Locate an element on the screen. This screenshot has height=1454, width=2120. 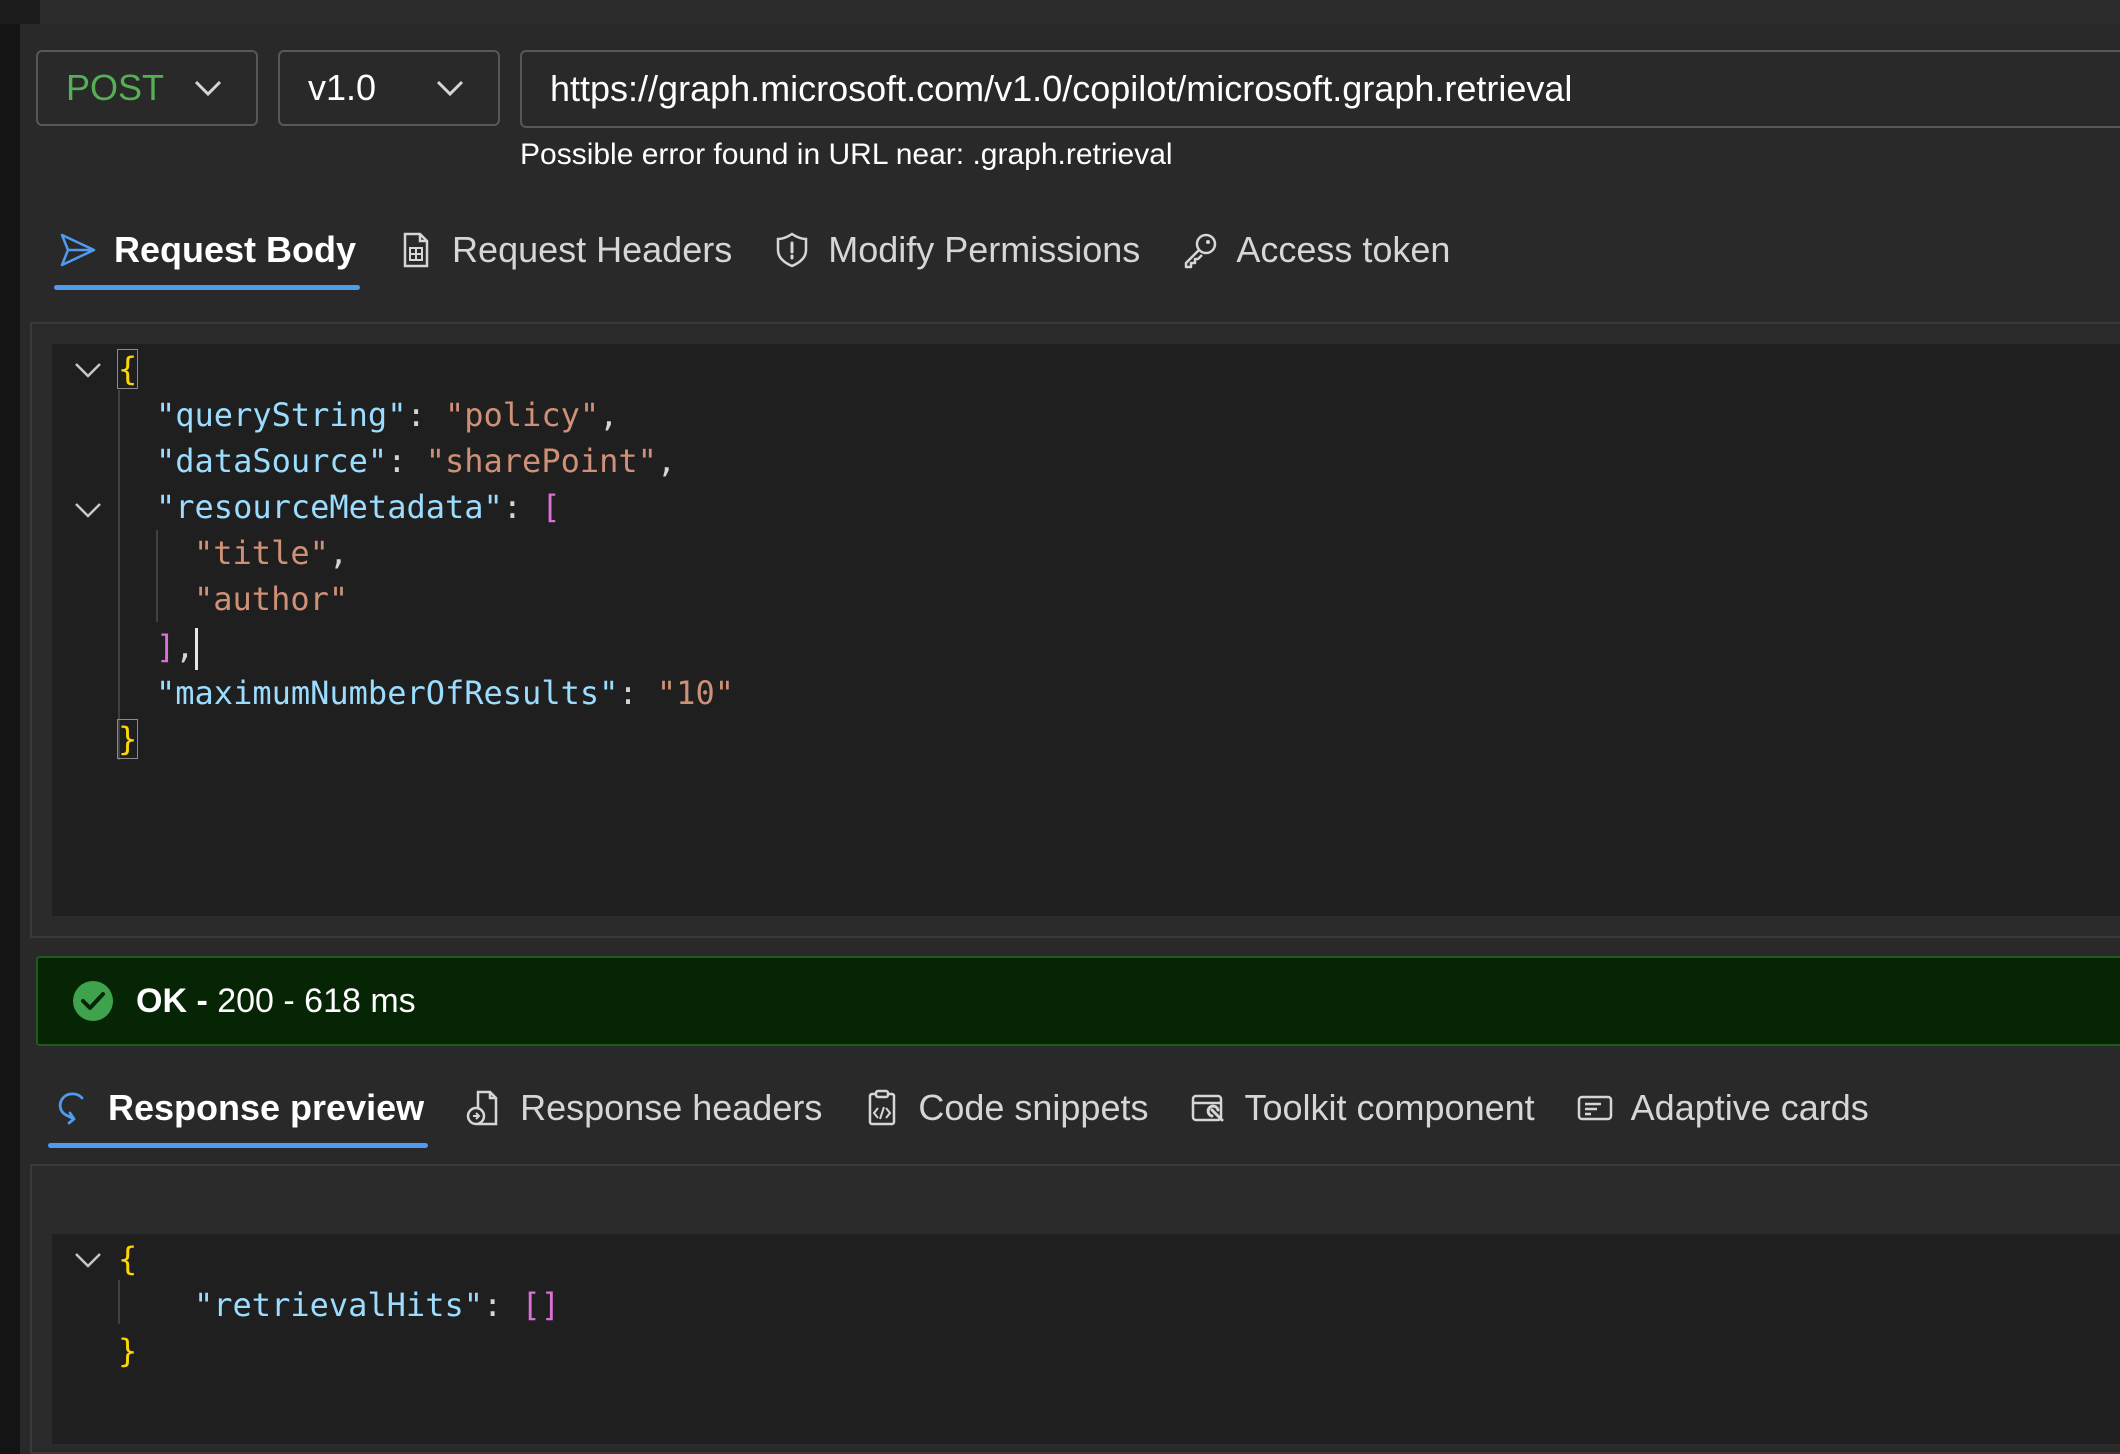
json-key: "queryString" is located at coordinates (281, 415).